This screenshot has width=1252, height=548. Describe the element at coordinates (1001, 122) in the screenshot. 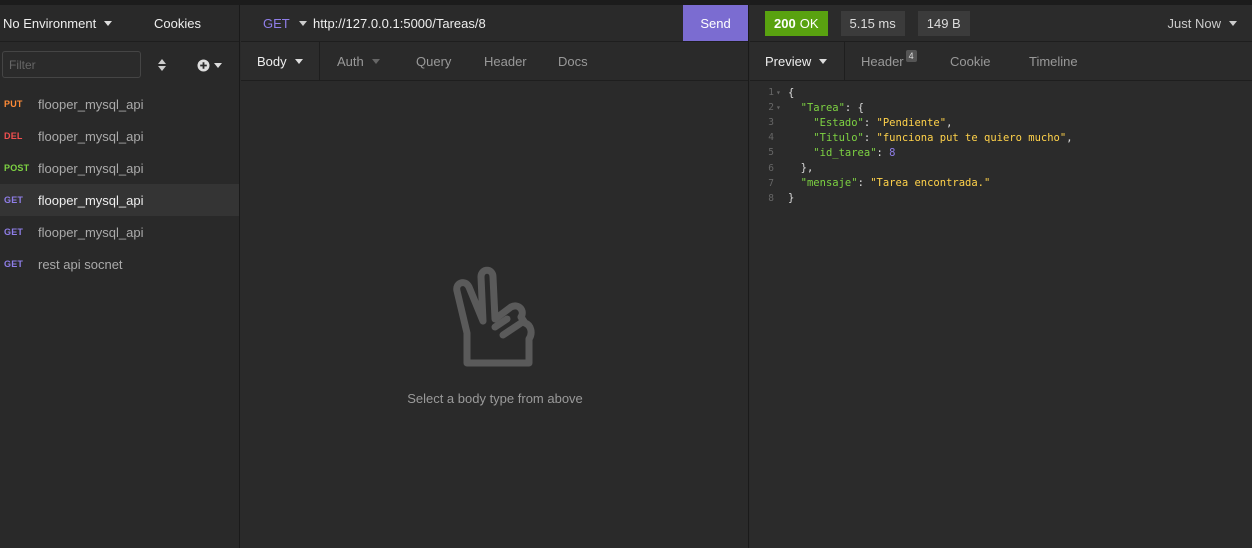

I see `code-line: 3 "Estado": "Pendiente",` at that location.